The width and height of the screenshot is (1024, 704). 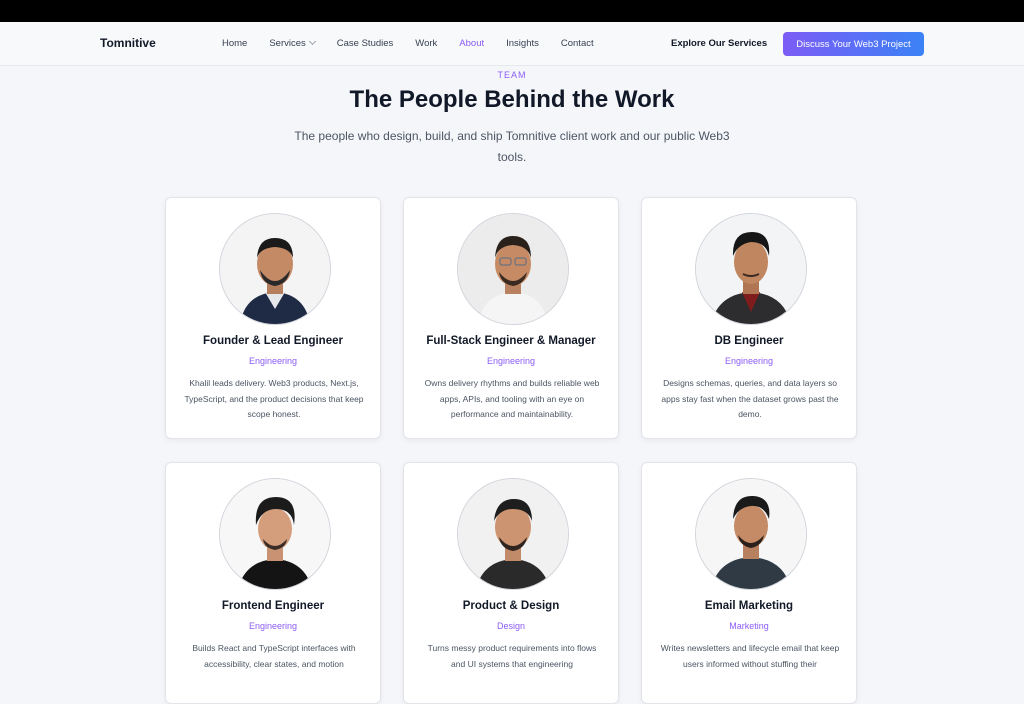 I want to click on member-role: DB Engineer, so click(x=749, y=341).